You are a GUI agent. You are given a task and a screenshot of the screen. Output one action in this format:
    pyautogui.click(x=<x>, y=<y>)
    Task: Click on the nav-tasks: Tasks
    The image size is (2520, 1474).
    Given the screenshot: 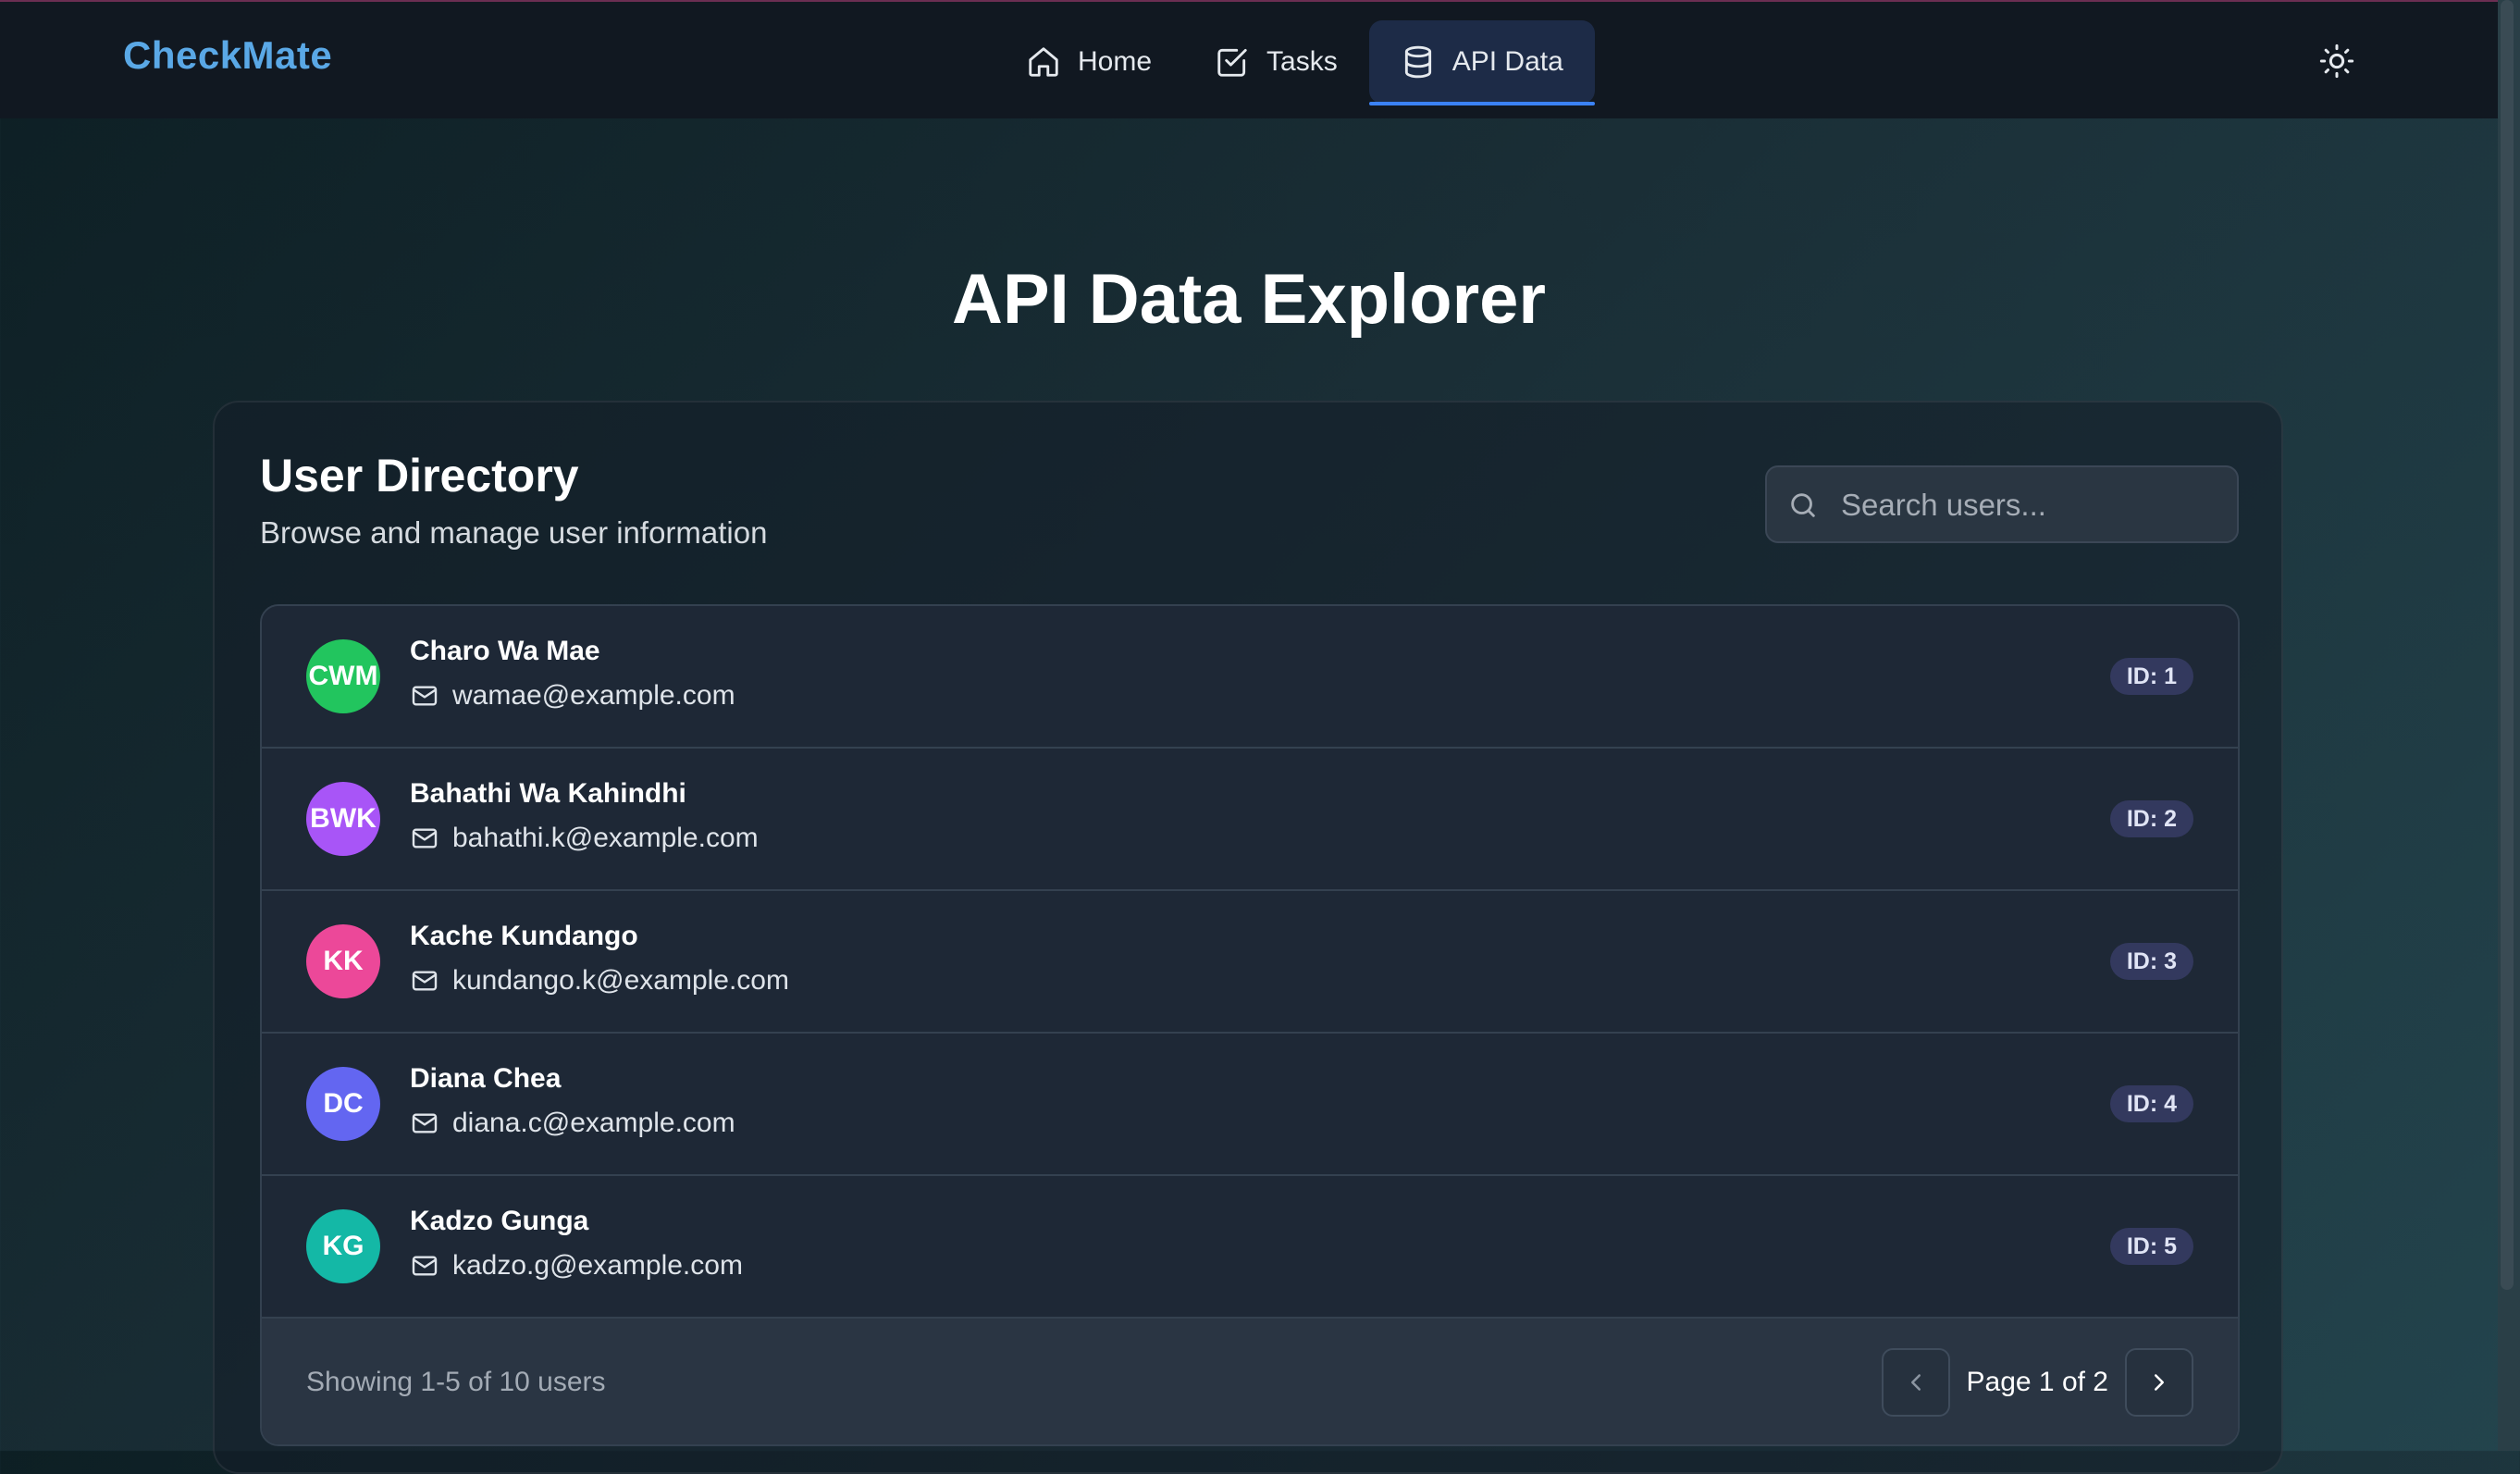 What is the action you would take?
    pyautogui.click(x=1276, y=62)
    